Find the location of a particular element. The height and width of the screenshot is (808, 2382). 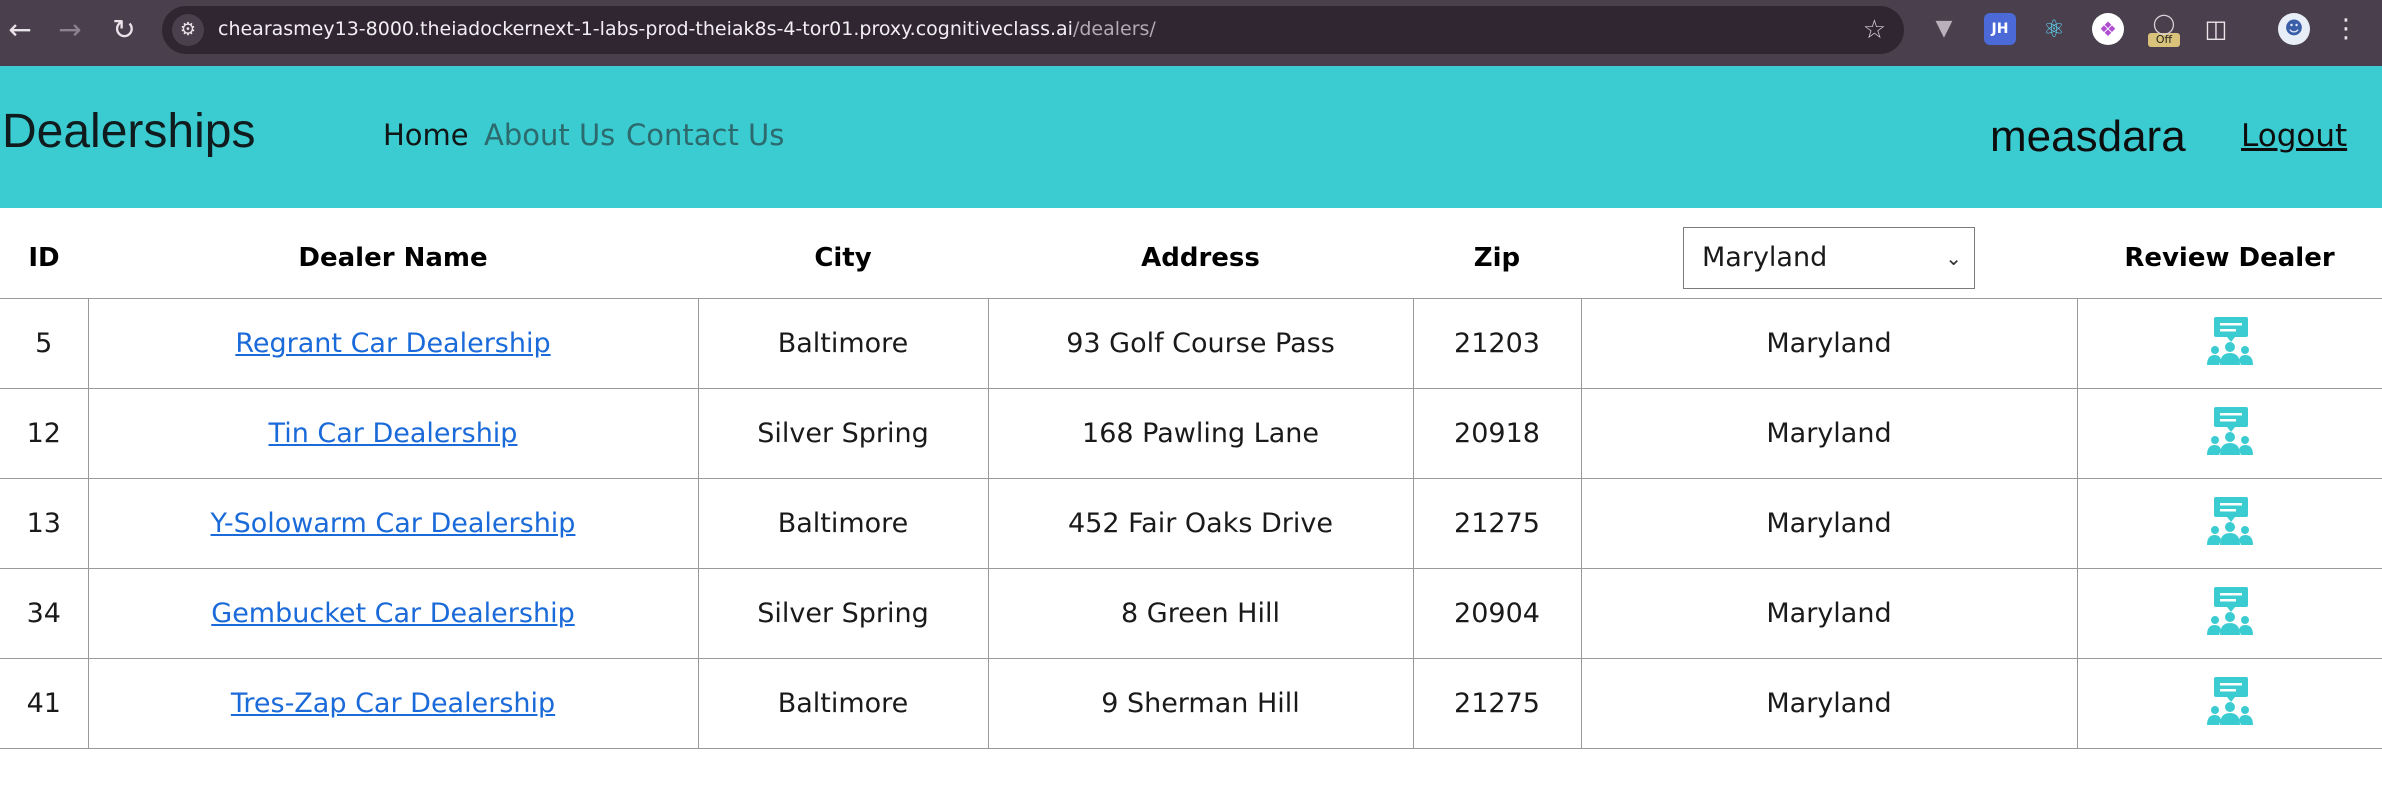

dealer-name-link: Gembucket Car Dealership is located at coordinates (392, 613).